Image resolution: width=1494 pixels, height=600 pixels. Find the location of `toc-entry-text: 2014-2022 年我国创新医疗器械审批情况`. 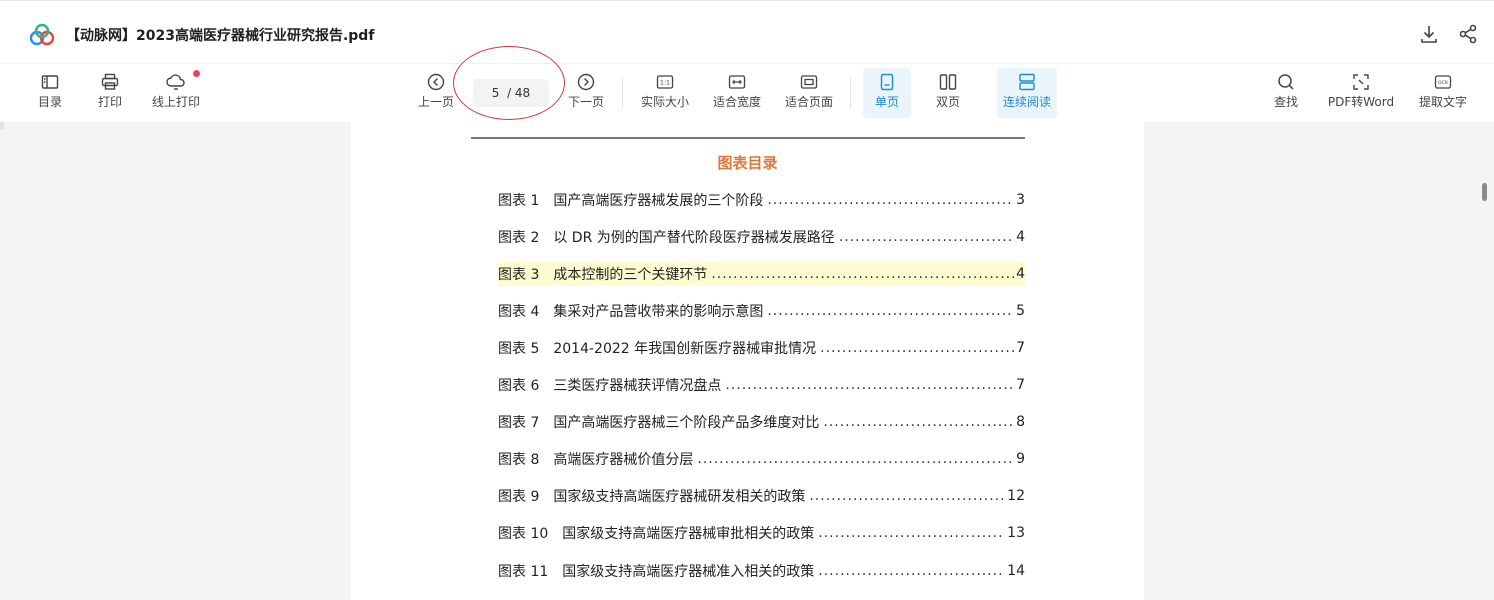

toc-entry-text: 2014-2022 年我国创新医疗器械审批情况 is located at coordinates (685, 349).